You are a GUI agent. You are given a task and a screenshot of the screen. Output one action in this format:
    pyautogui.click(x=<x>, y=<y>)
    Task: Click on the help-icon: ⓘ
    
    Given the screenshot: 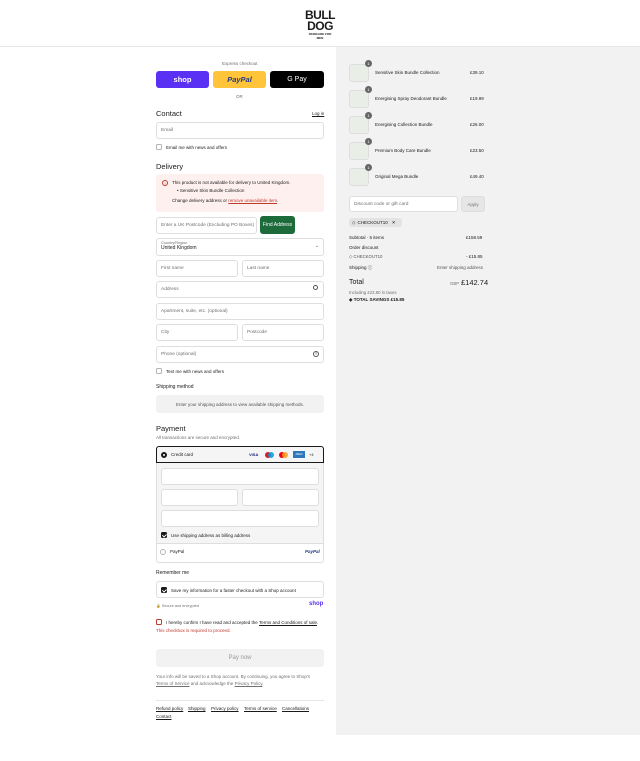 What is the action you would take?
    pyautogui.click(x=370, y=267)
    